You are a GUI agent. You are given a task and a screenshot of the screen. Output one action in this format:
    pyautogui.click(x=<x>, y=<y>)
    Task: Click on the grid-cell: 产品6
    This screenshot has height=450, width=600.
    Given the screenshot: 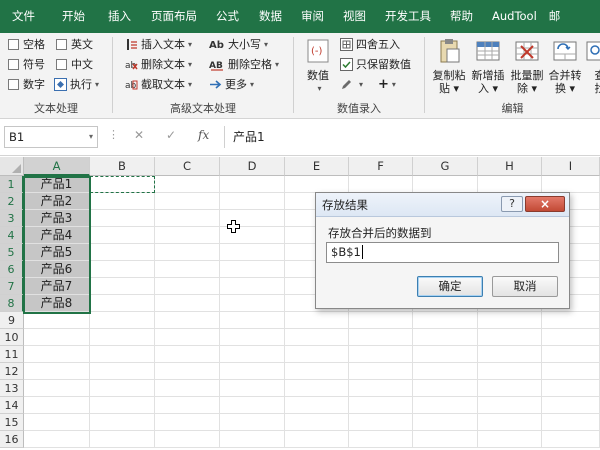 What is the action you would take?
    pyautogui.click(x=57, y=269)
    